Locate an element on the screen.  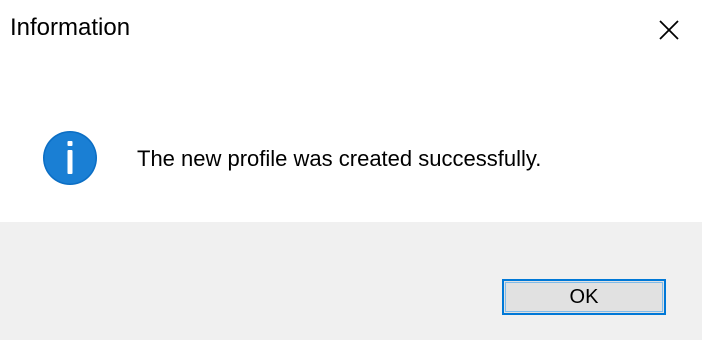
close-icon is located at coordinates (669, 30).